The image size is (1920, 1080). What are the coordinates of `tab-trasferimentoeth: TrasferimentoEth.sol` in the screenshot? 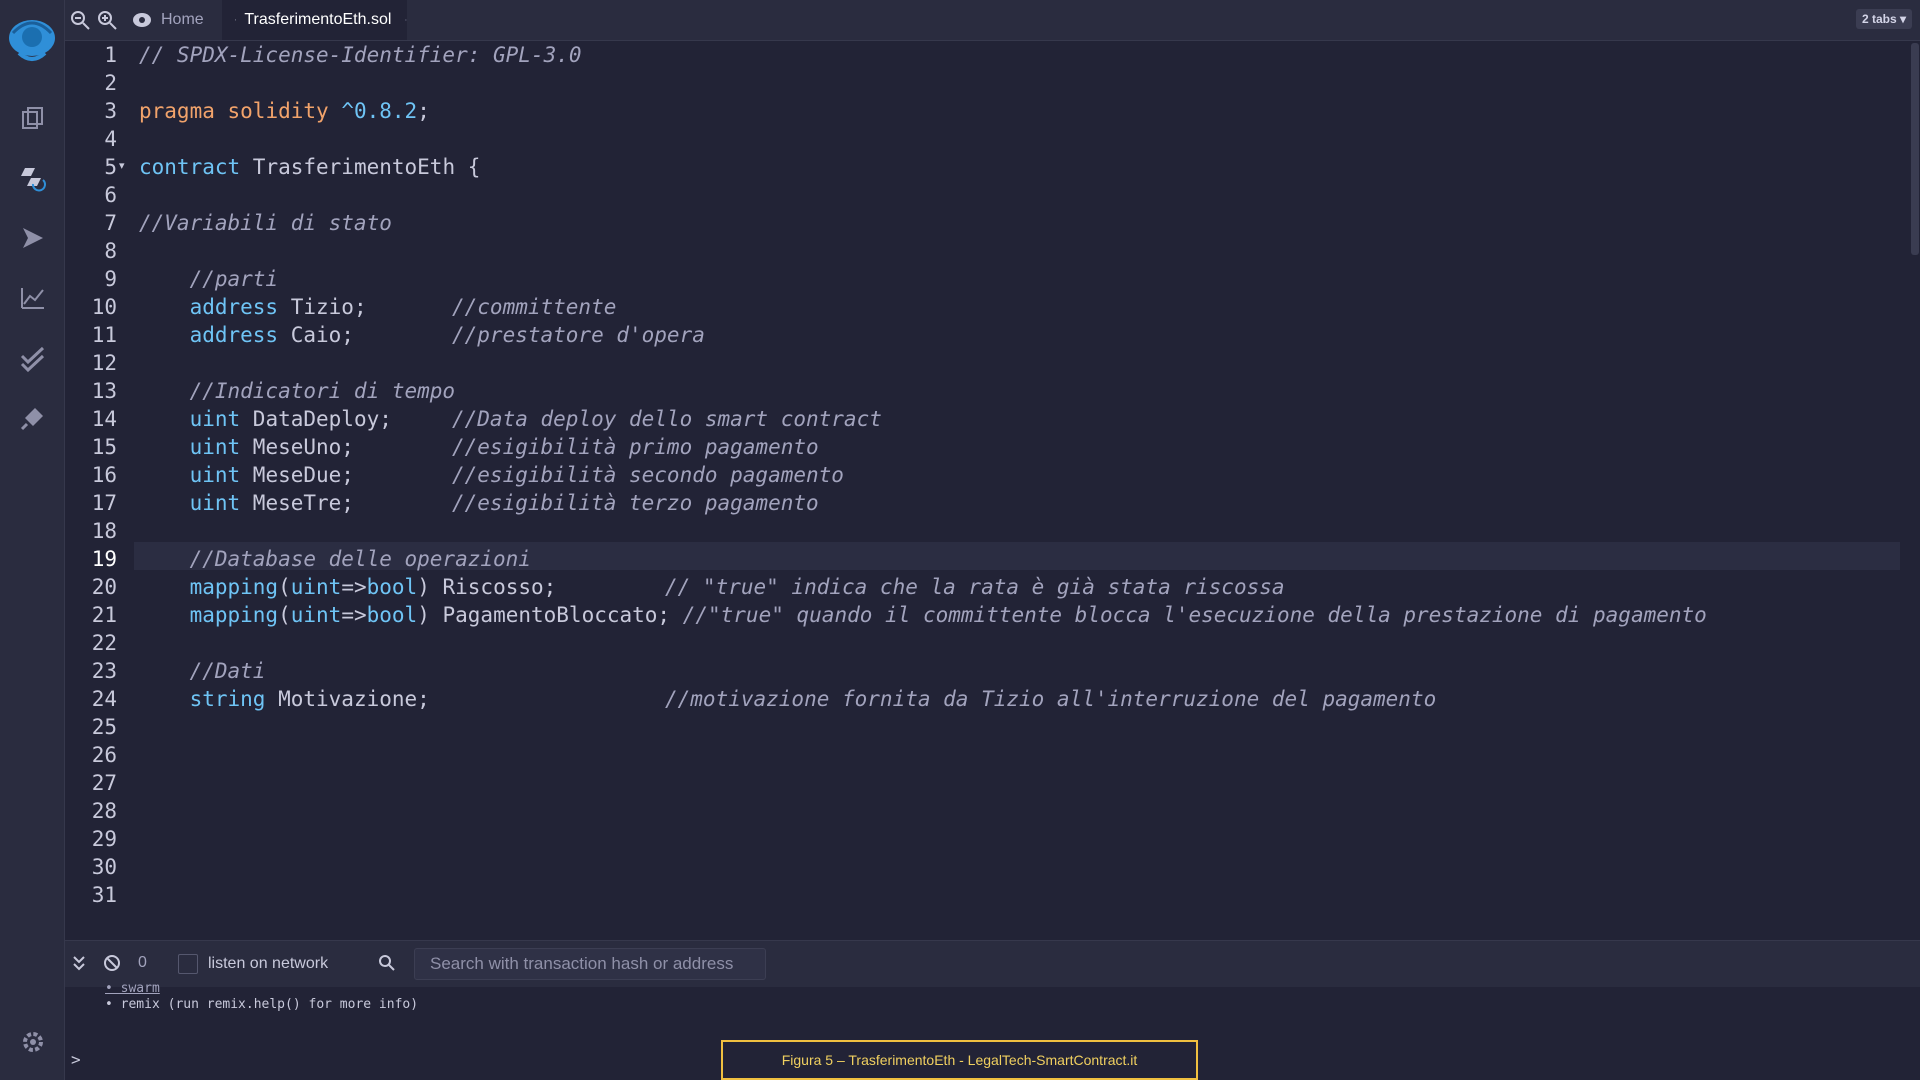 It's located at (314, 20).